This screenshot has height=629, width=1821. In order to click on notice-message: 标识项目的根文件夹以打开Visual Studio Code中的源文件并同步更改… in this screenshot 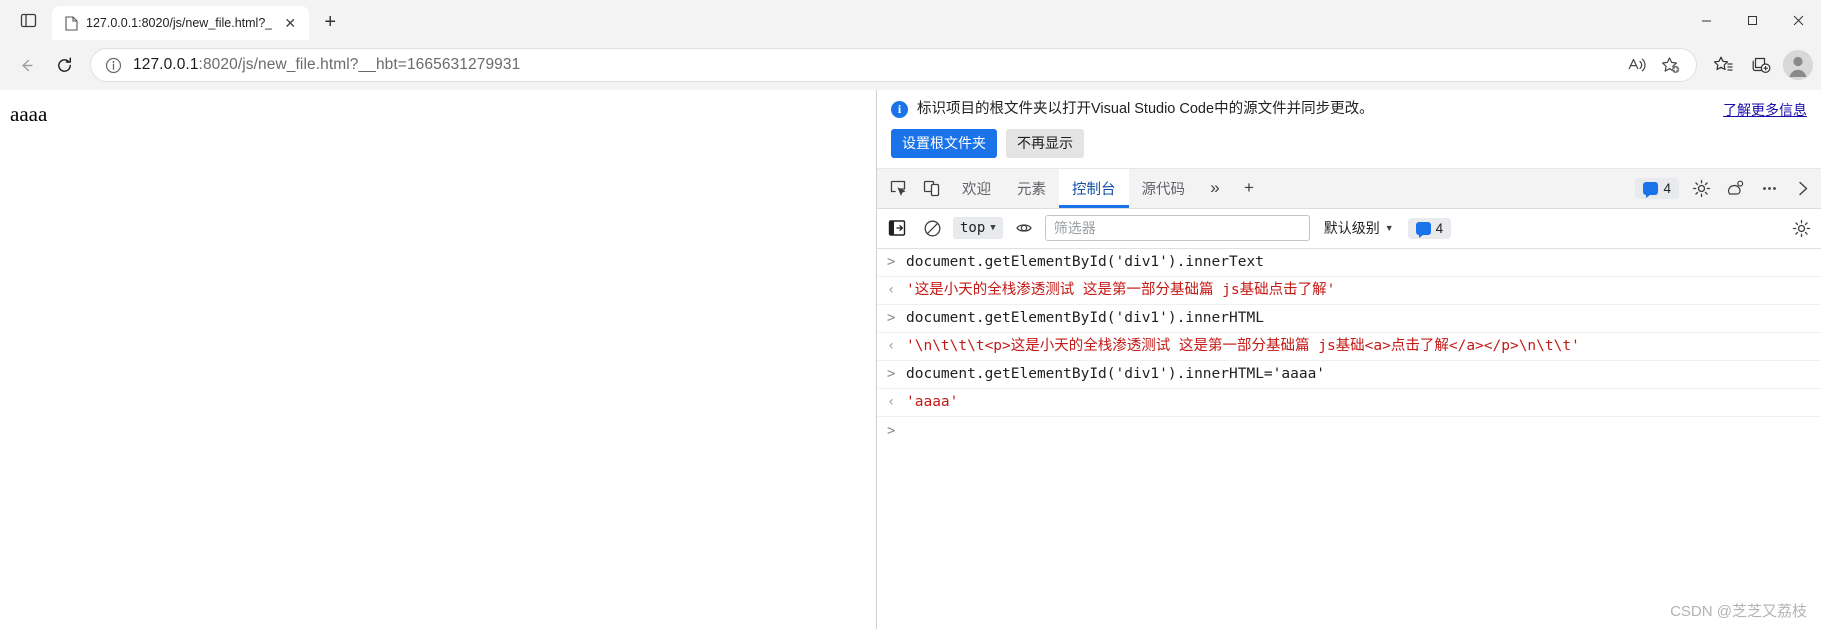, I will do `click(1145, 109)`.